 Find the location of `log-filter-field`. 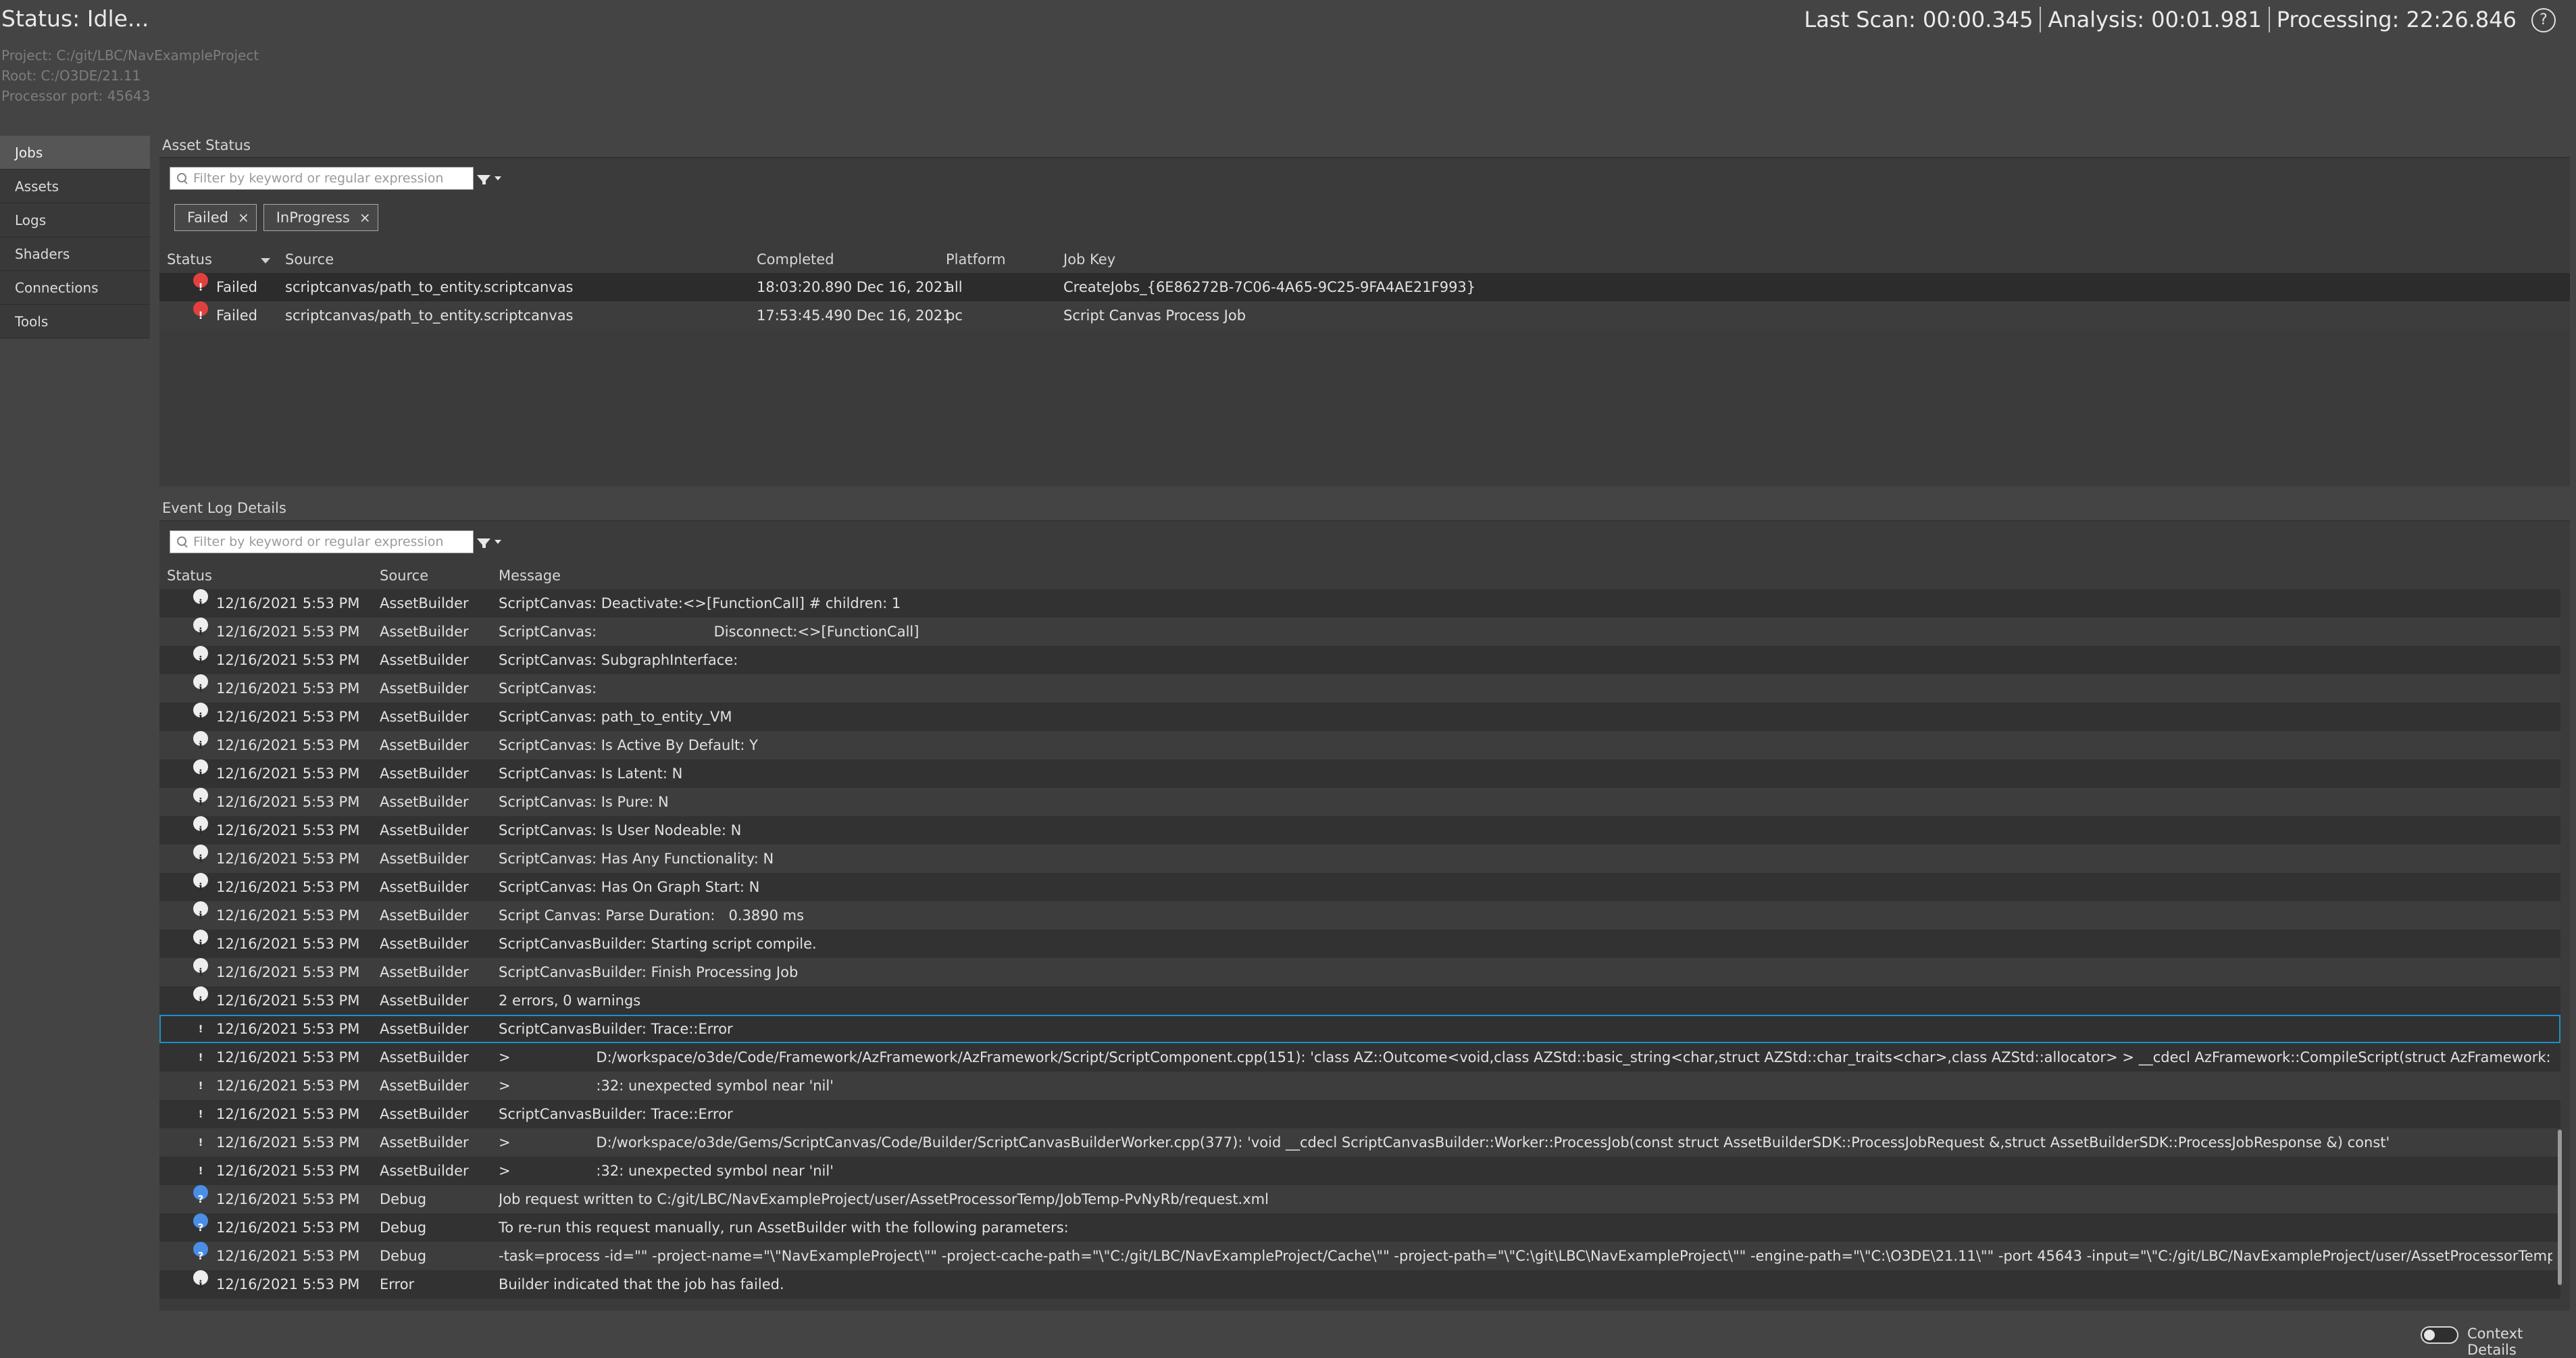

log-filter-field is located at coordinates (322, 541).